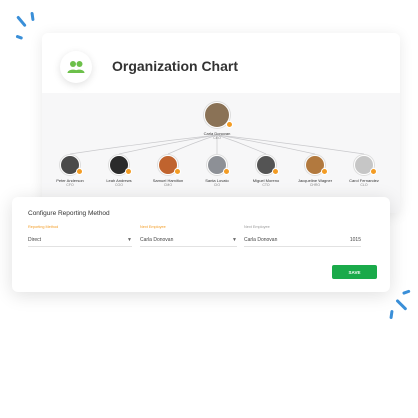  I want to click on org-chart-node: Leah Andrews COO, so click(119, 171).